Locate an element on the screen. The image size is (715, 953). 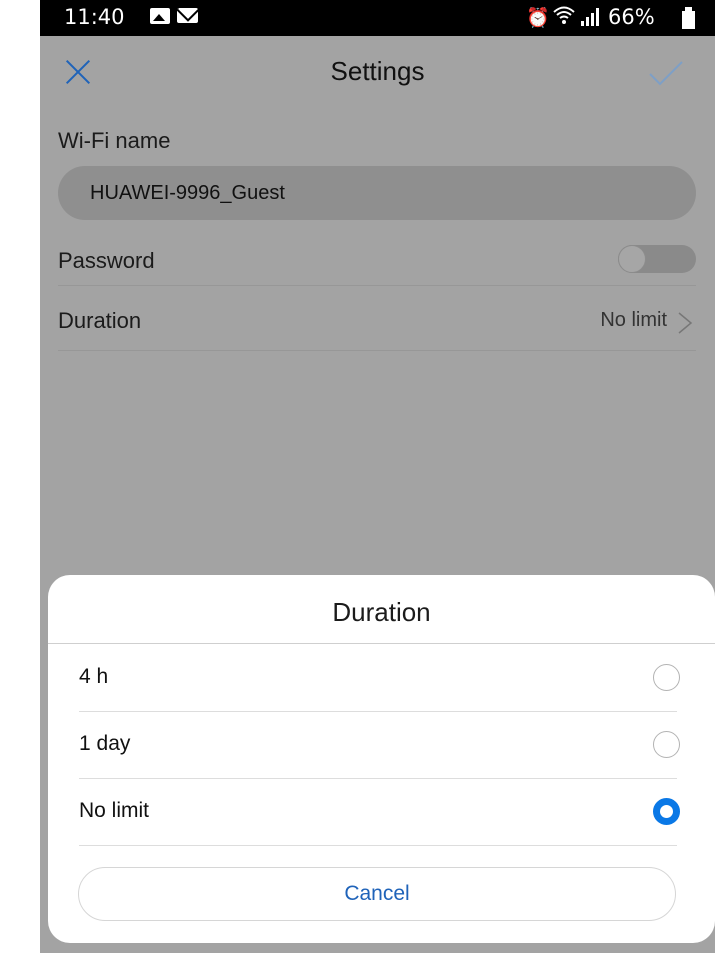
wifi-icon is located at coordinates (564, 18).